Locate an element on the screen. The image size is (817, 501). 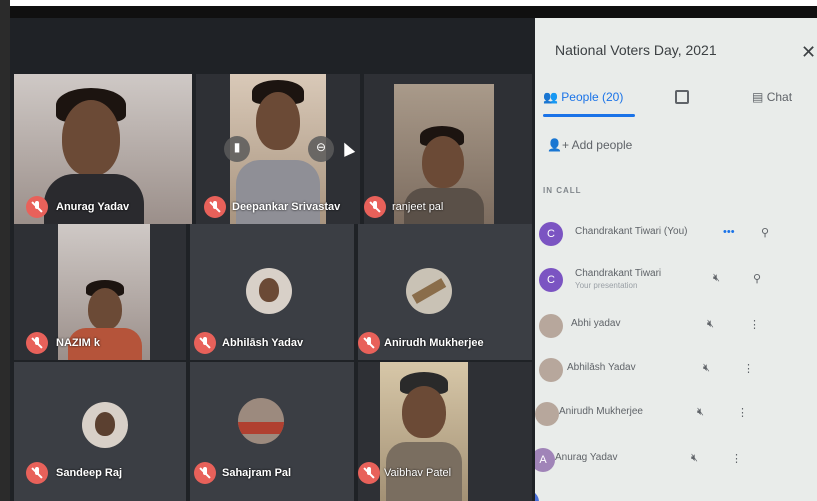
participant-tile: Sahajram Pal is located at coordinates (272, 431).